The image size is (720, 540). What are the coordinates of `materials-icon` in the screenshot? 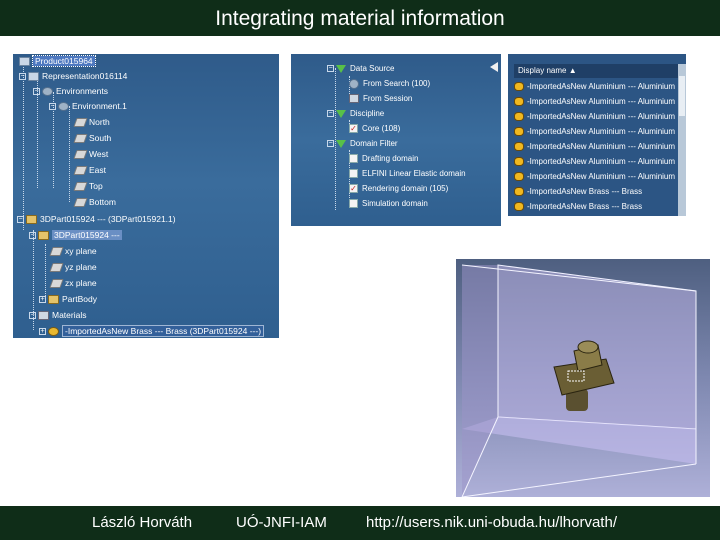 It's located at (43, 316).